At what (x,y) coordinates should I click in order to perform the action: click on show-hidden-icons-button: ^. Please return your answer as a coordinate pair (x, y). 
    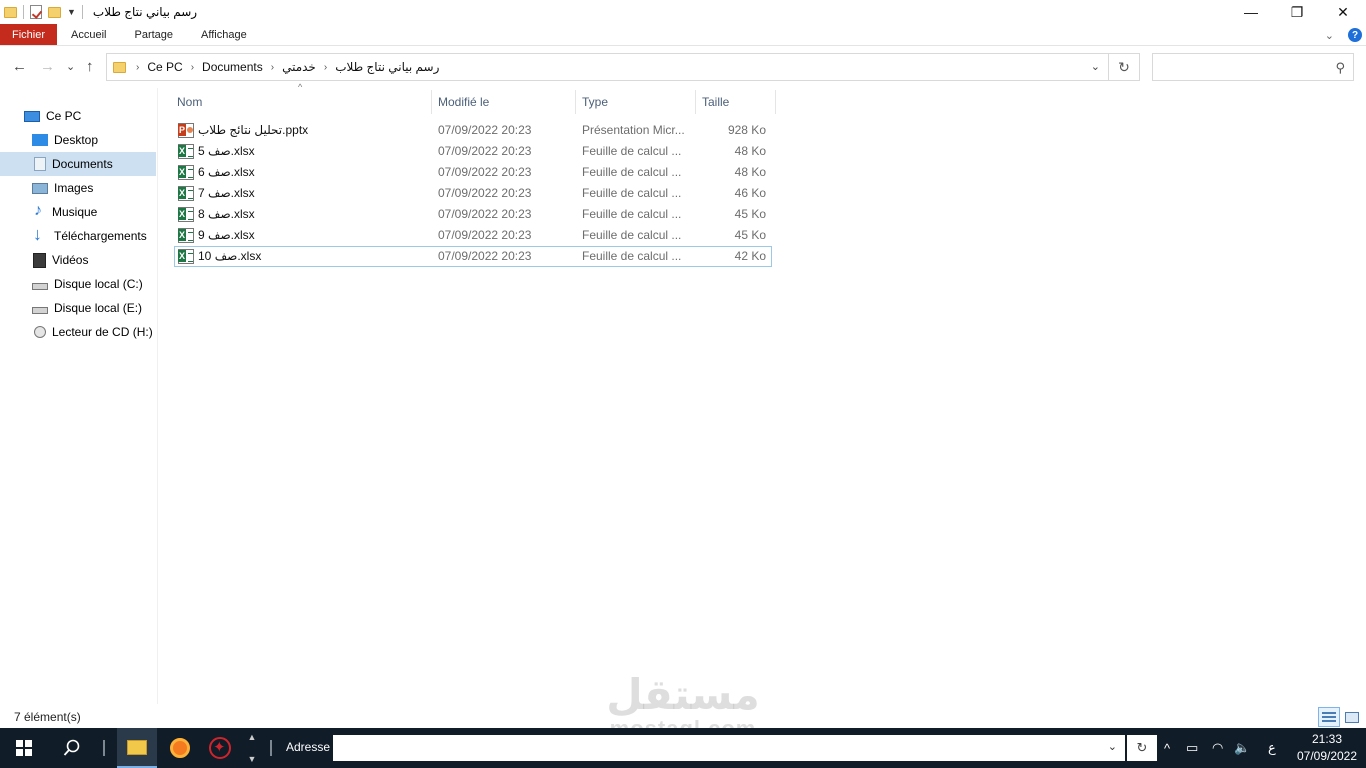
    Looking at the image, I should click on (1167, 748).